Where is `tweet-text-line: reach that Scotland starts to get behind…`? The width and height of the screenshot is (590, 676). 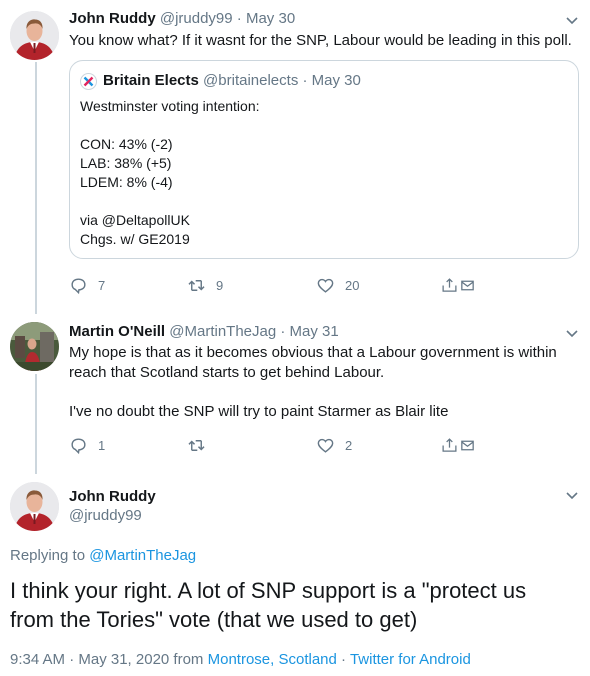
tweet-text-line: reach that Scotland starts to get behind… is located at coordinates (227, 372).